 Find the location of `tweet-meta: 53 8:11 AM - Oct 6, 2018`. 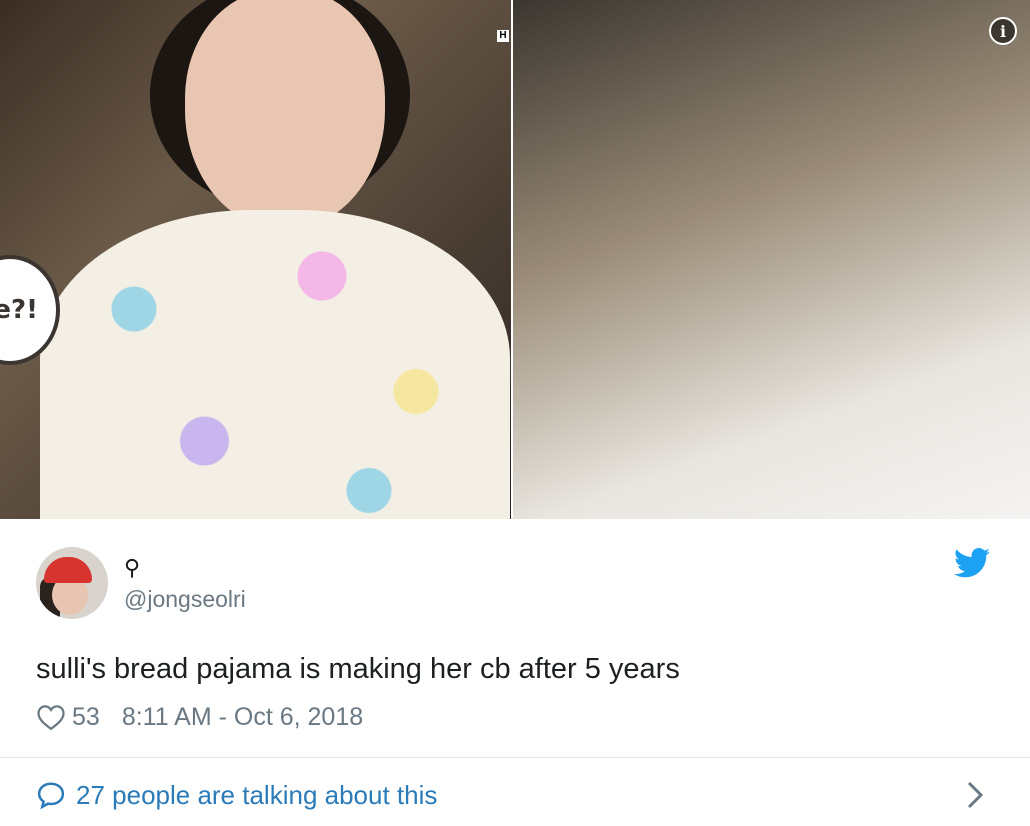

tweet-meta: 53 8:11 AM - Oct 6, 2018 is located at coordinates (199, 717).